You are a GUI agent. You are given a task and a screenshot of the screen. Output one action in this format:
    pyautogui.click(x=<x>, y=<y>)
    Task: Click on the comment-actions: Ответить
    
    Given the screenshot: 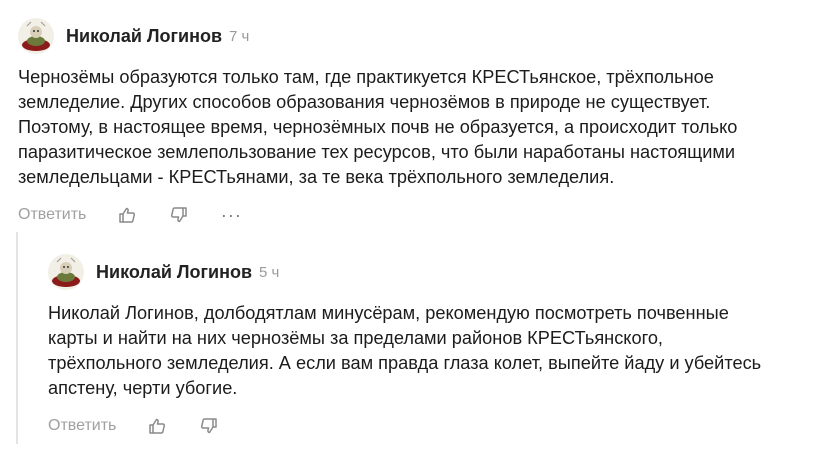 What is the action you would take?
    pyautogui.click(x=438, y=426)
    